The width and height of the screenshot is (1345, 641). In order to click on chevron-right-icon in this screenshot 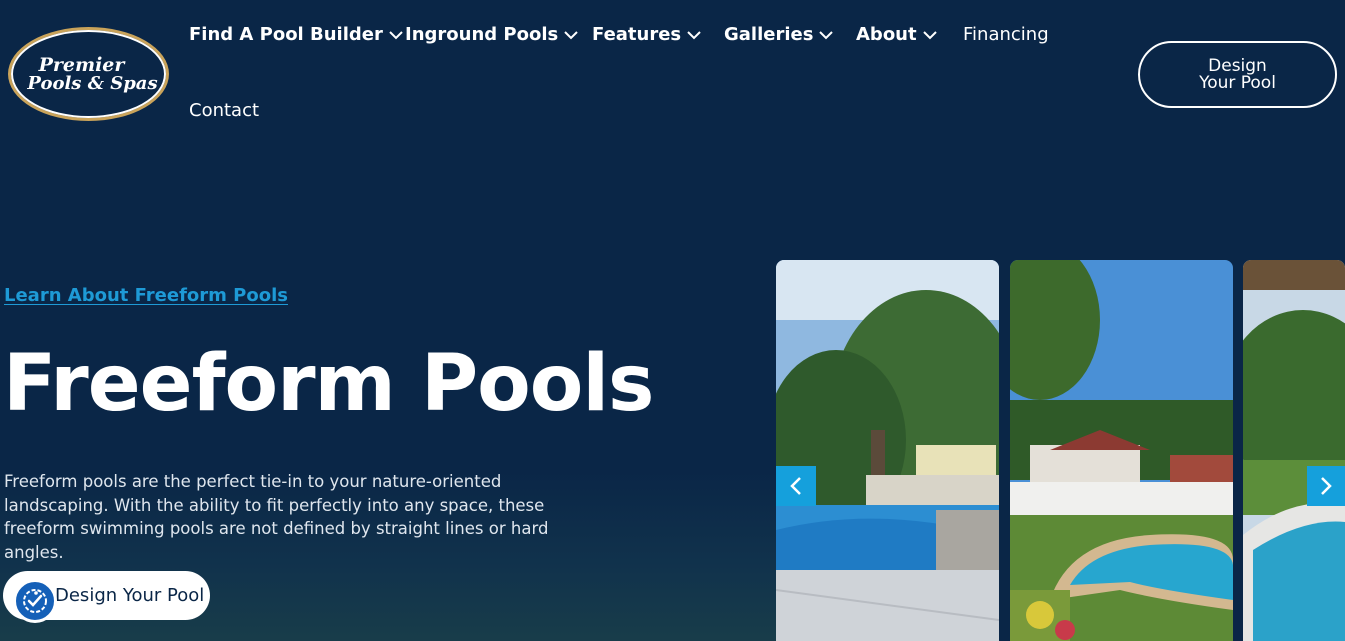, I will do `click(1326, 486)`.